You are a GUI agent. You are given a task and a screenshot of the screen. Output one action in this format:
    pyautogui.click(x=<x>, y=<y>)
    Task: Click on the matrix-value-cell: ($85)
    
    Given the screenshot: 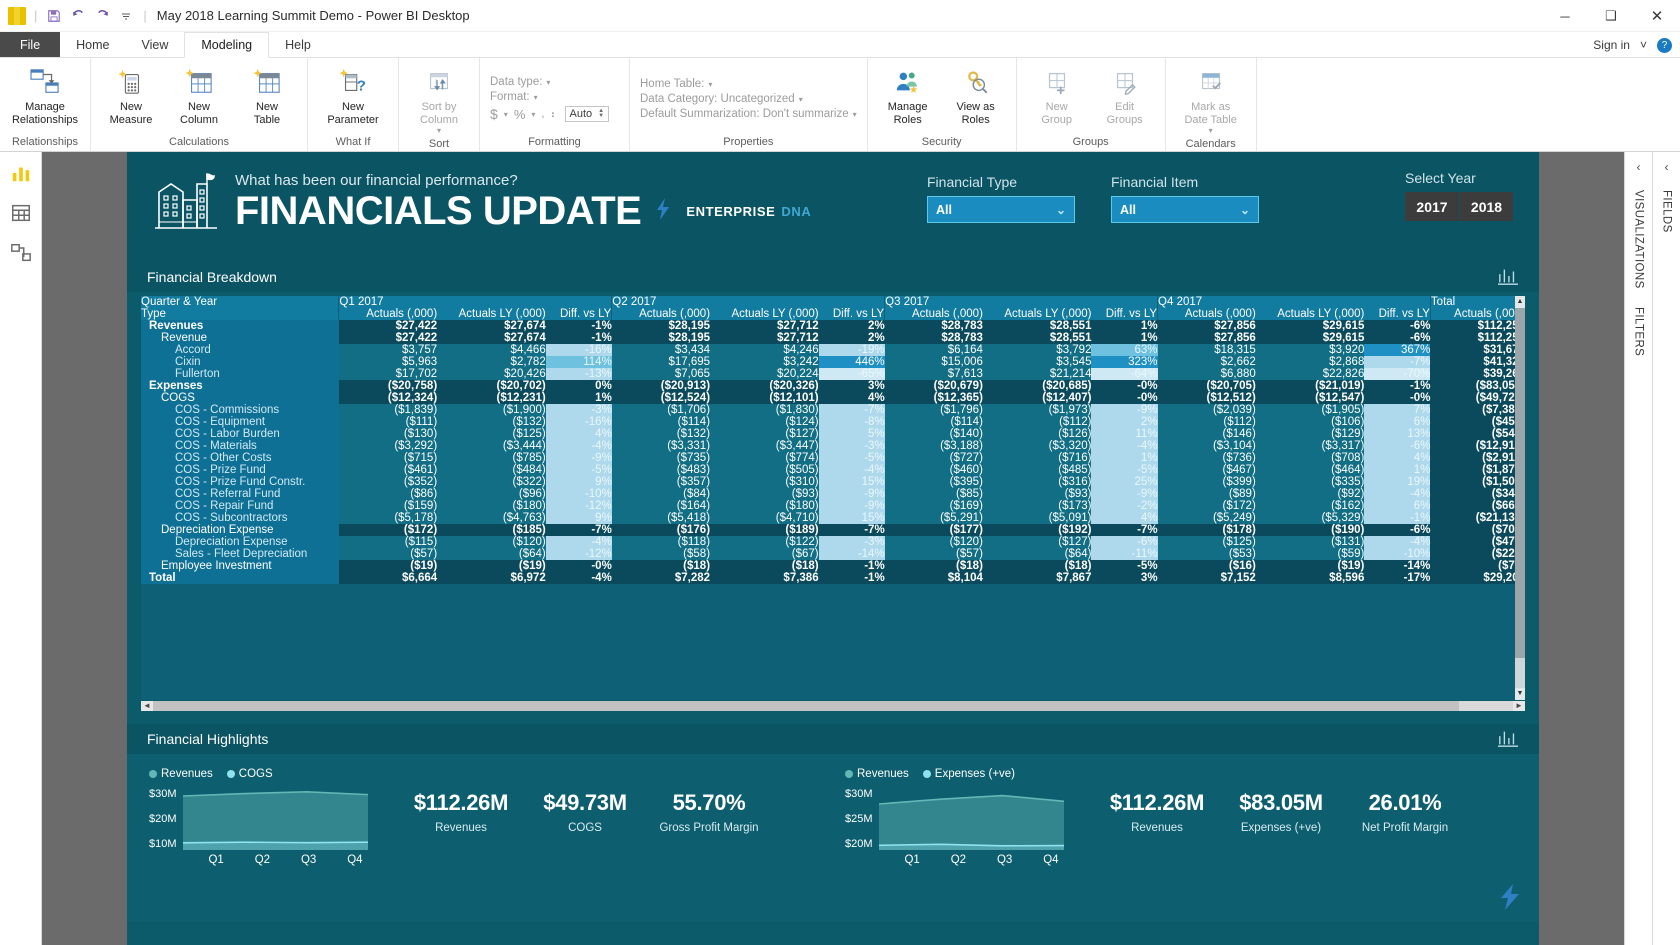 What is the action you would take?
    pyautogui.click(x=933, y=494)
    